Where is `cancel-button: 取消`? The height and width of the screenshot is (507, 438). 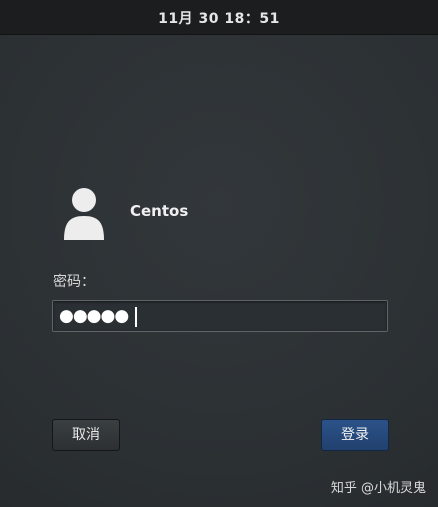
cancel-button: 取消 is located at coordinates (86, 435).